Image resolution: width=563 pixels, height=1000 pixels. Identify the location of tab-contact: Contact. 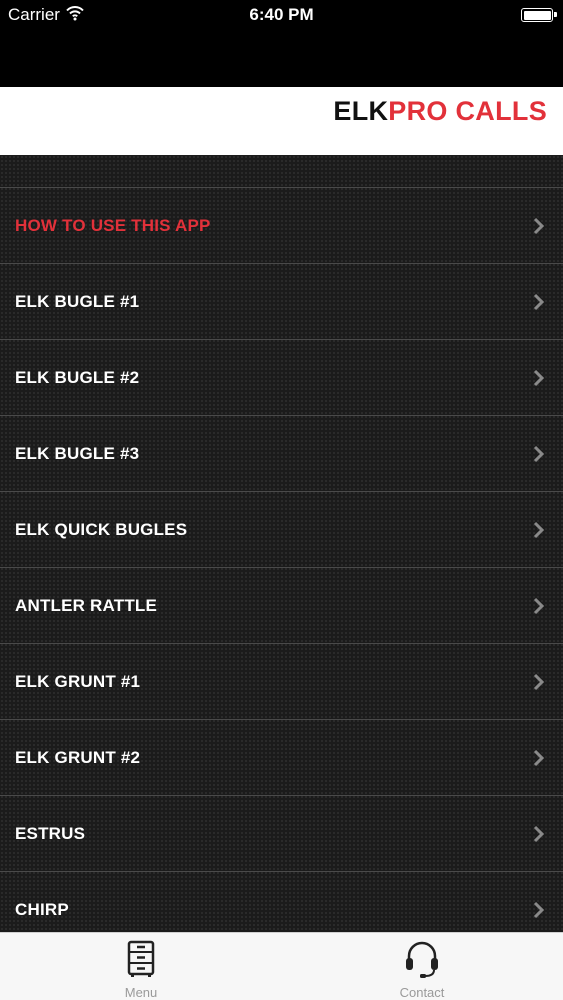
(422, 966).